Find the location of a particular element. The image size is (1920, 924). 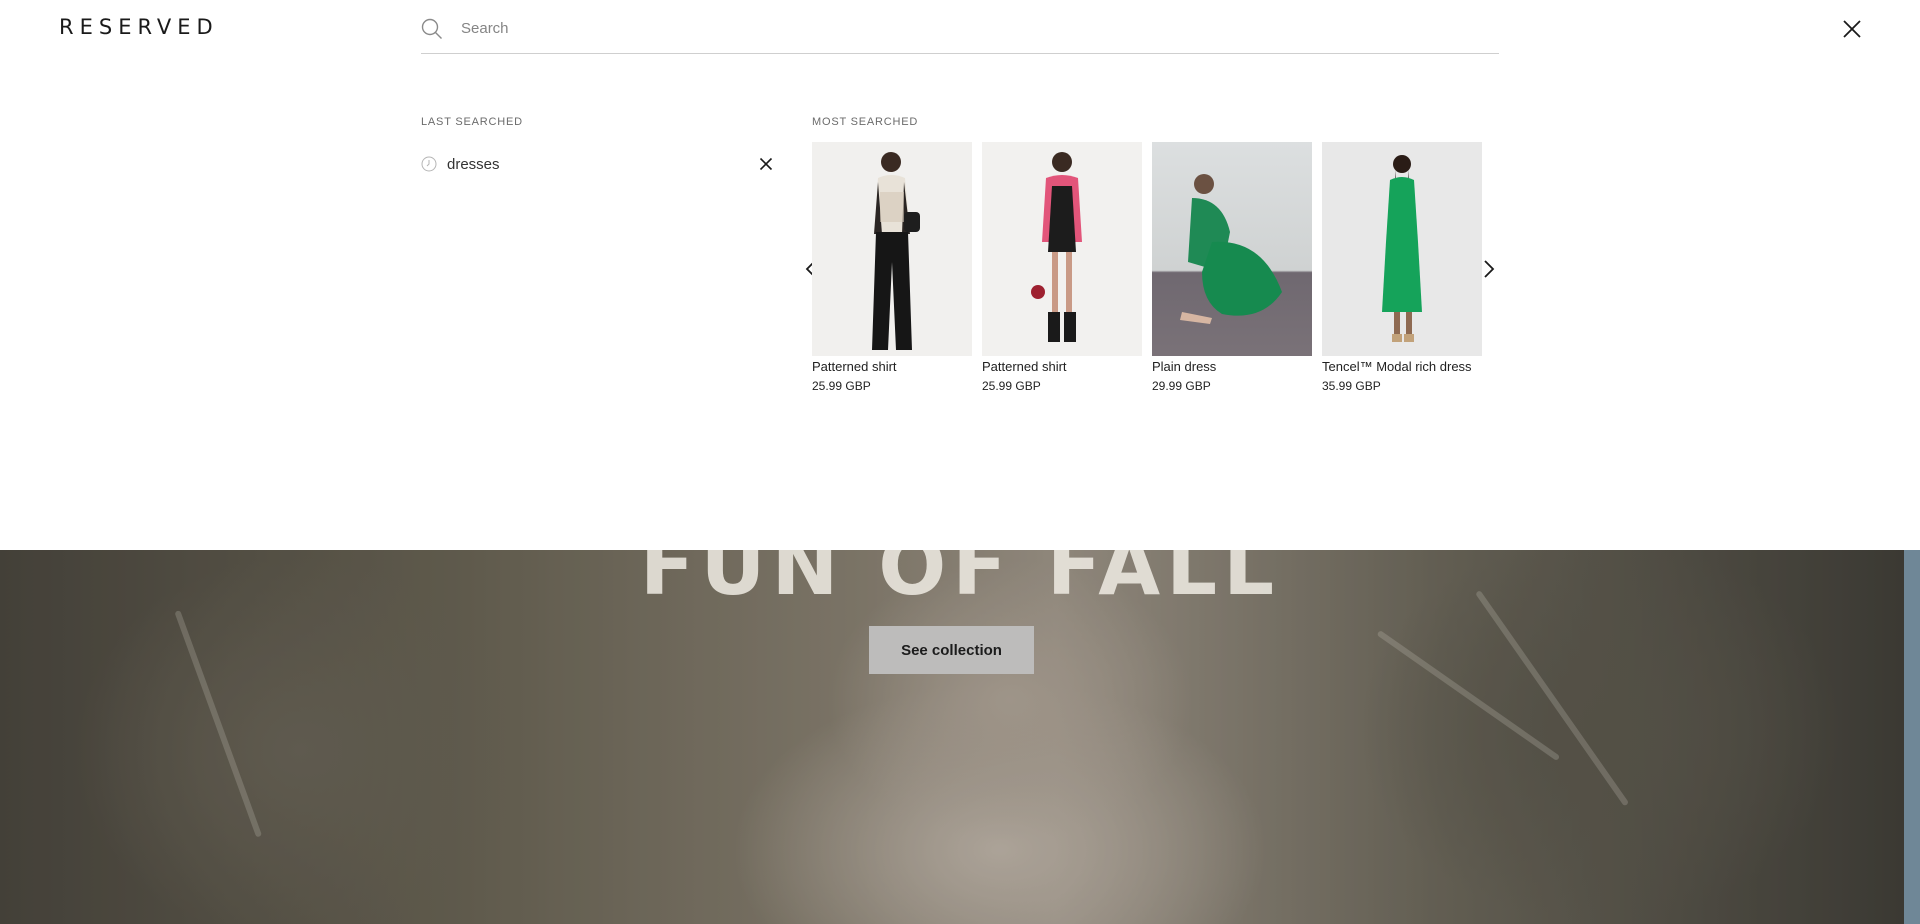

product-card: Plain dress 29.99 GBP is located at coordinates (1232, 267).